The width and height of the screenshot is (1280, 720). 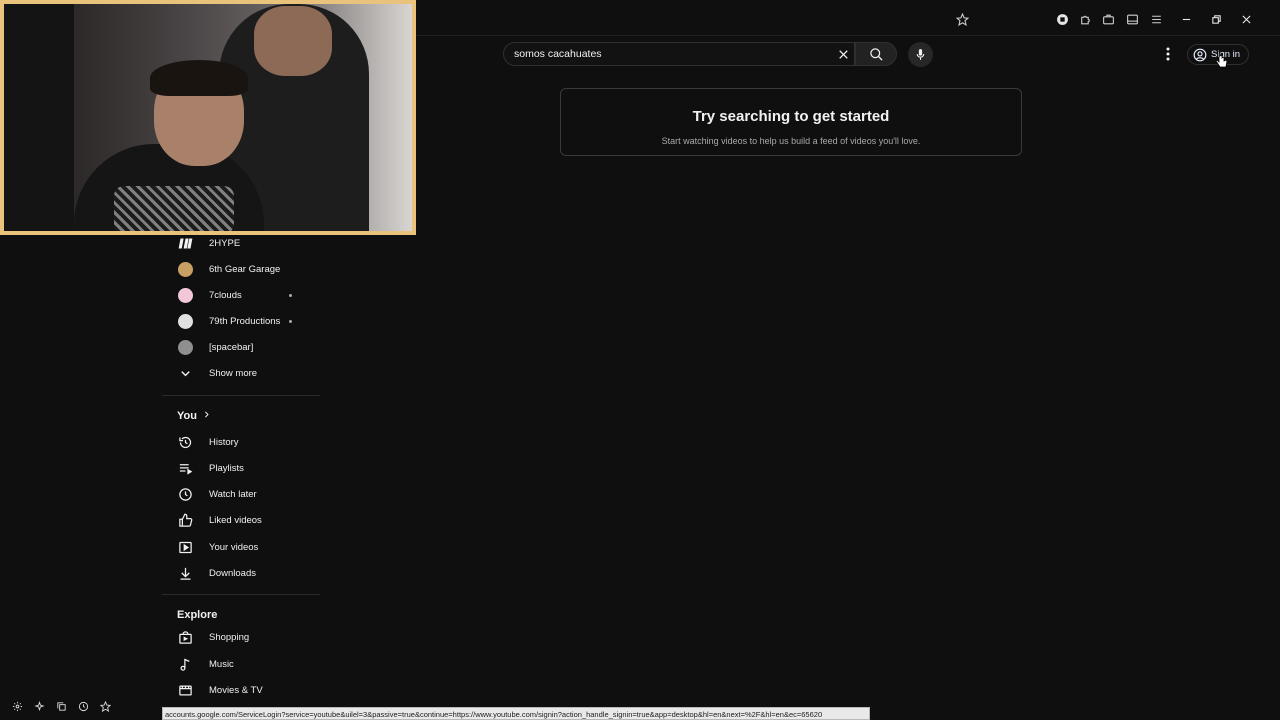 I want to click on music-note-icon, so click(x=185, y=664).